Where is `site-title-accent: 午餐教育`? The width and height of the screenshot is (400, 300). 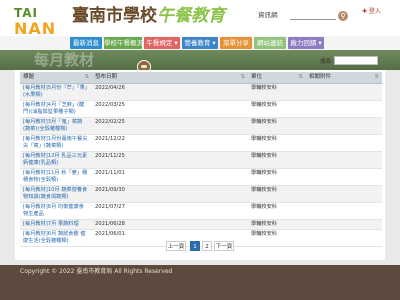 site-title-accent: 午餐教育 is located at coordinates (191, 16).